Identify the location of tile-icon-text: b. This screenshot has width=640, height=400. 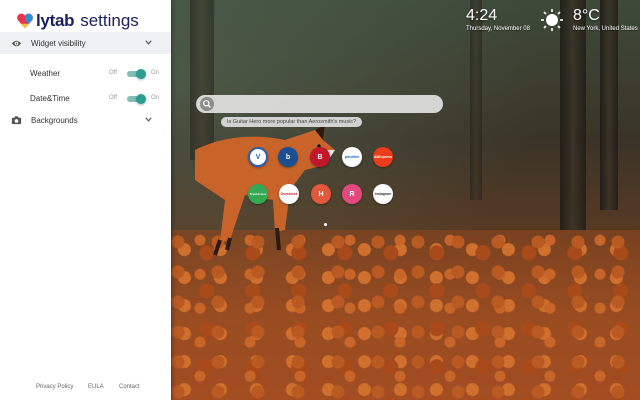
(288, 157).